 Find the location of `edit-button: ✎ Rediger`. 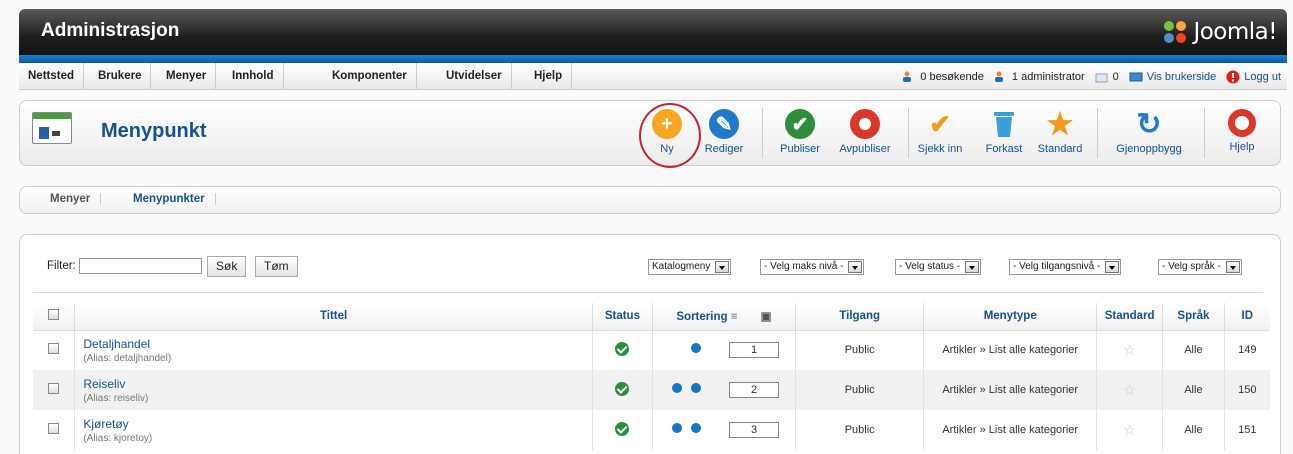

edit-button: ✎ Rediger is located at coordinates (724, 132).